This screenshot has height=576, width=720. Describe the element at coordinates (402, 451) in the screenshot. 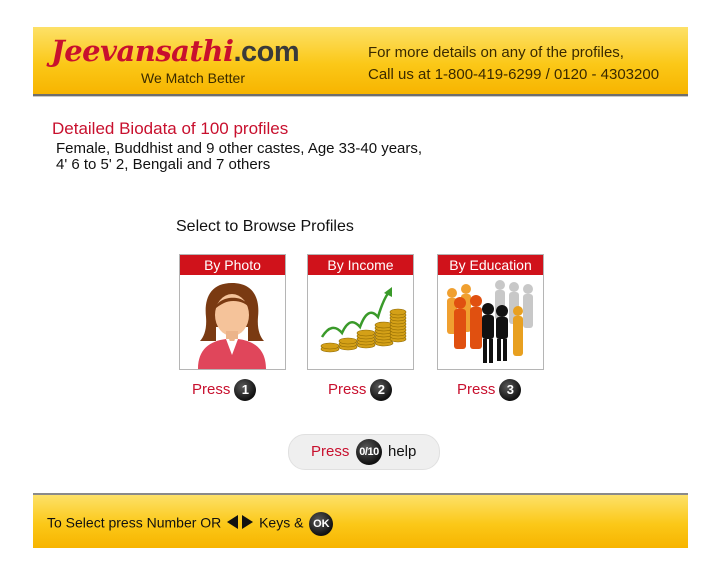

I see `help-label: help` at that location.